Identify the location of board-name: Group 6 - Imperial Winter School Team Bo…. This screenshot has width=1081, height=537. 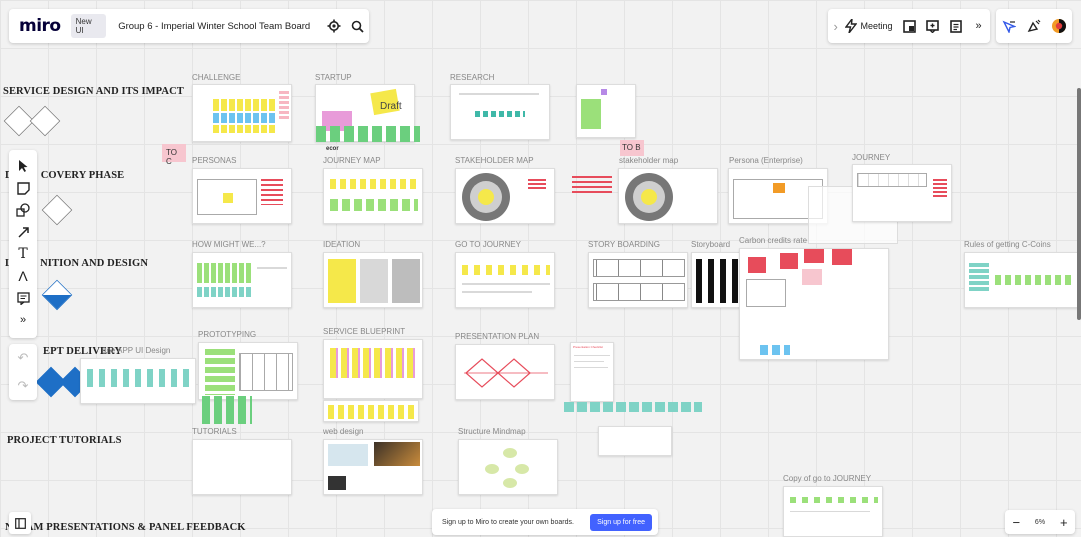
(214, 26).